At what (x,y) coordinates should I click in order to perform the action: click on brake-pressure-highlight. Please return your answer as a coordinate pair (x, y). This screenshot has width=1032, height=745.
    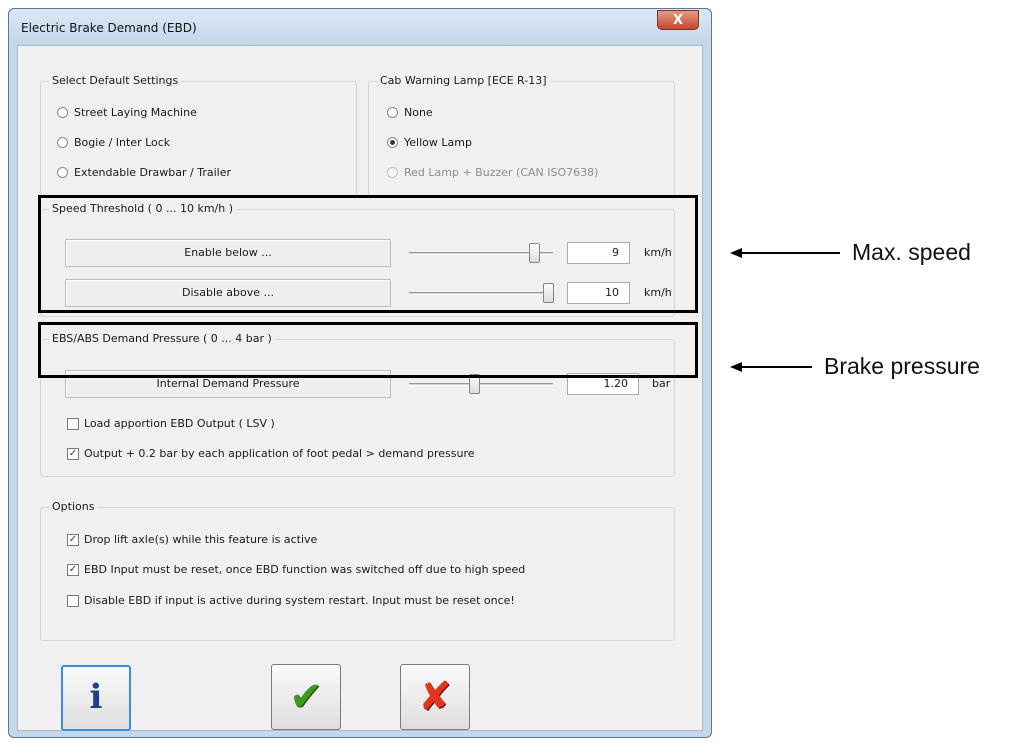
    Looking at the image, I should click on (368, 350).